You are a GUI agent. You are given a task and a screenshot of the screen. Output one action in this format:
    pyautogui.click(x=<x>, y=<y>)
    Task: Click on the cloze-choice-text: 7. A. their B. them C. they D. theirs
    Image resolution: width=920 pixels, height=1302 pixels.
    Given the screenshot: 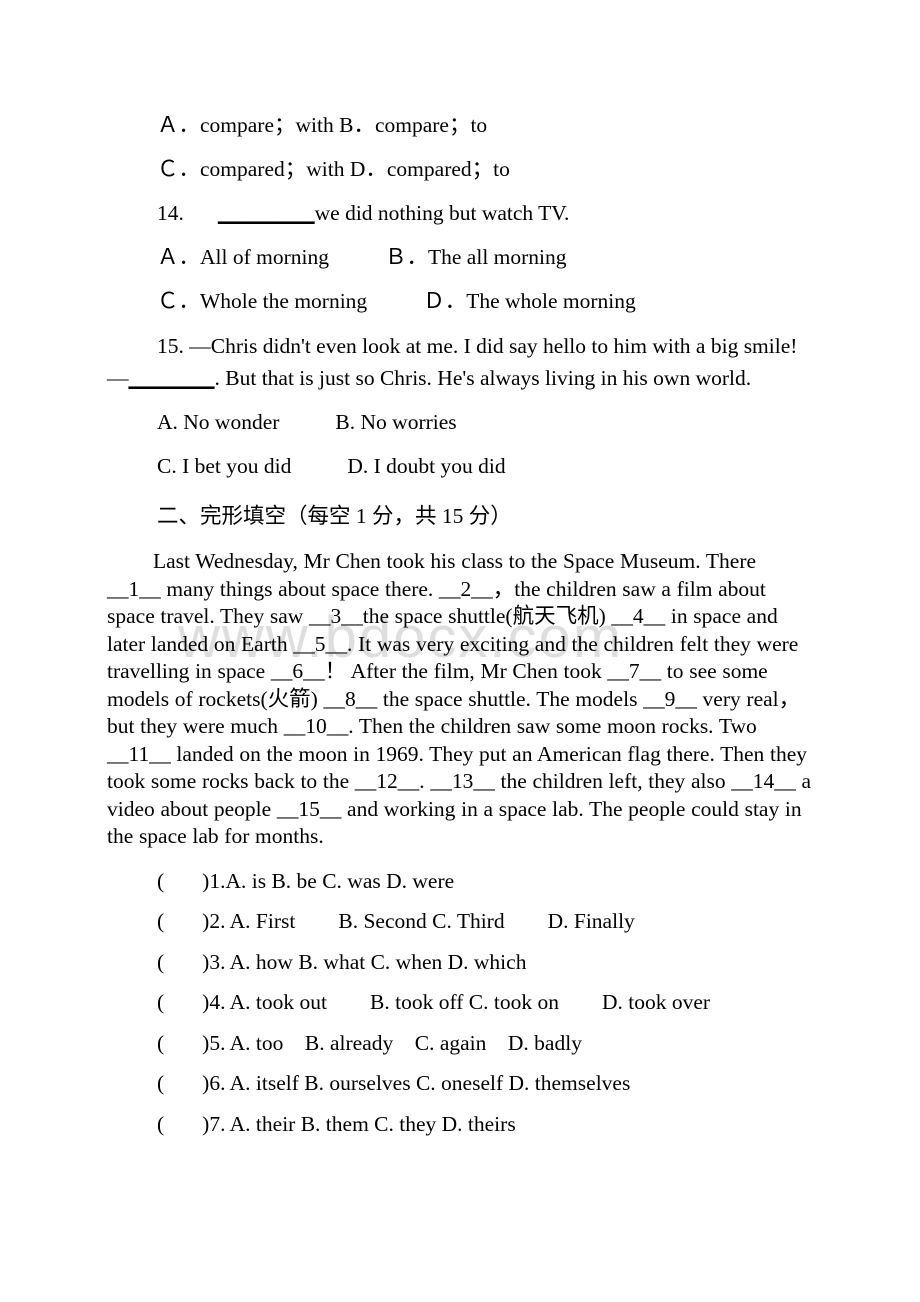 What is the action you would take?
    pyautogui.click(x=362, y=1123)
    